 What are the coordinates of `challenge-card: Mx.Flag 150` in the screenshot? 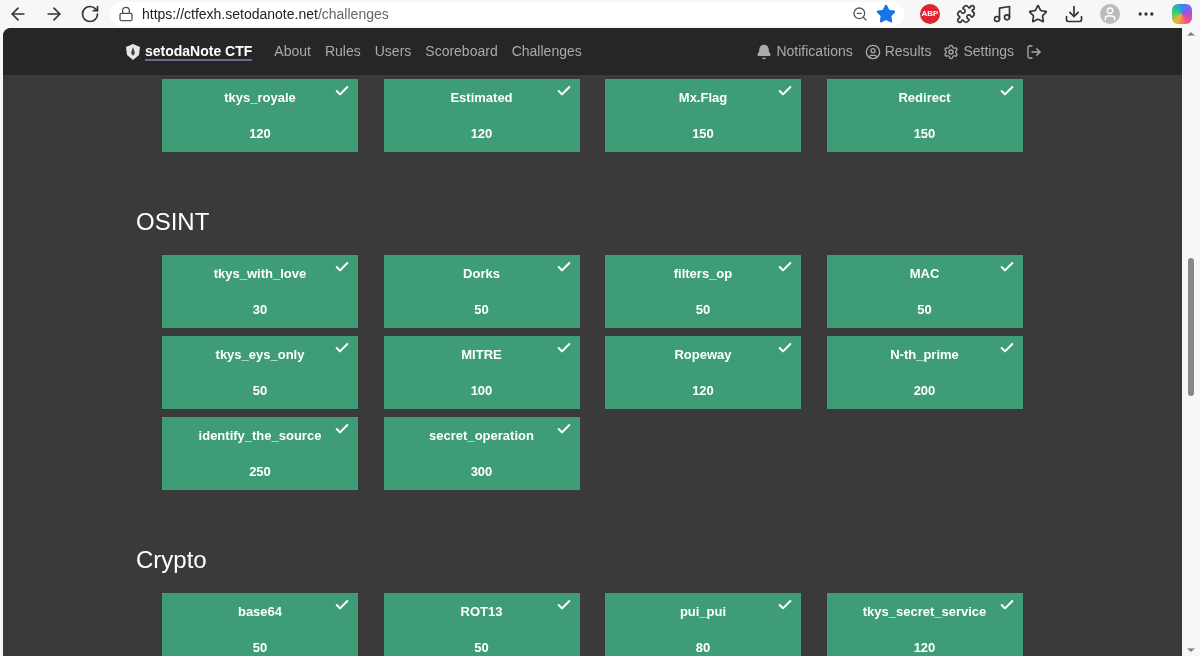 It's located at (703, 115).